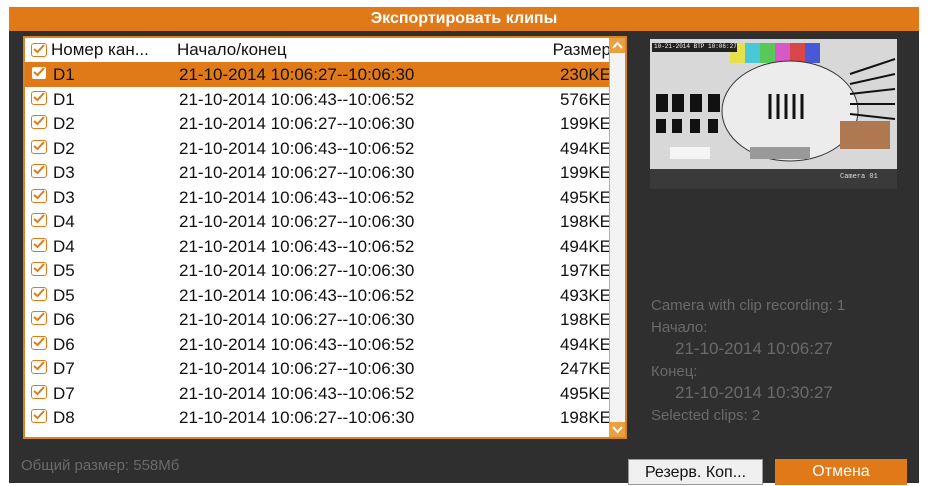 Image resolution: width=928 pixels, height=486 pixels. What do you see at coordinates (674, 371) in the screenshot?
I see `end-label: Конец:` at bounding box center [674, 371].